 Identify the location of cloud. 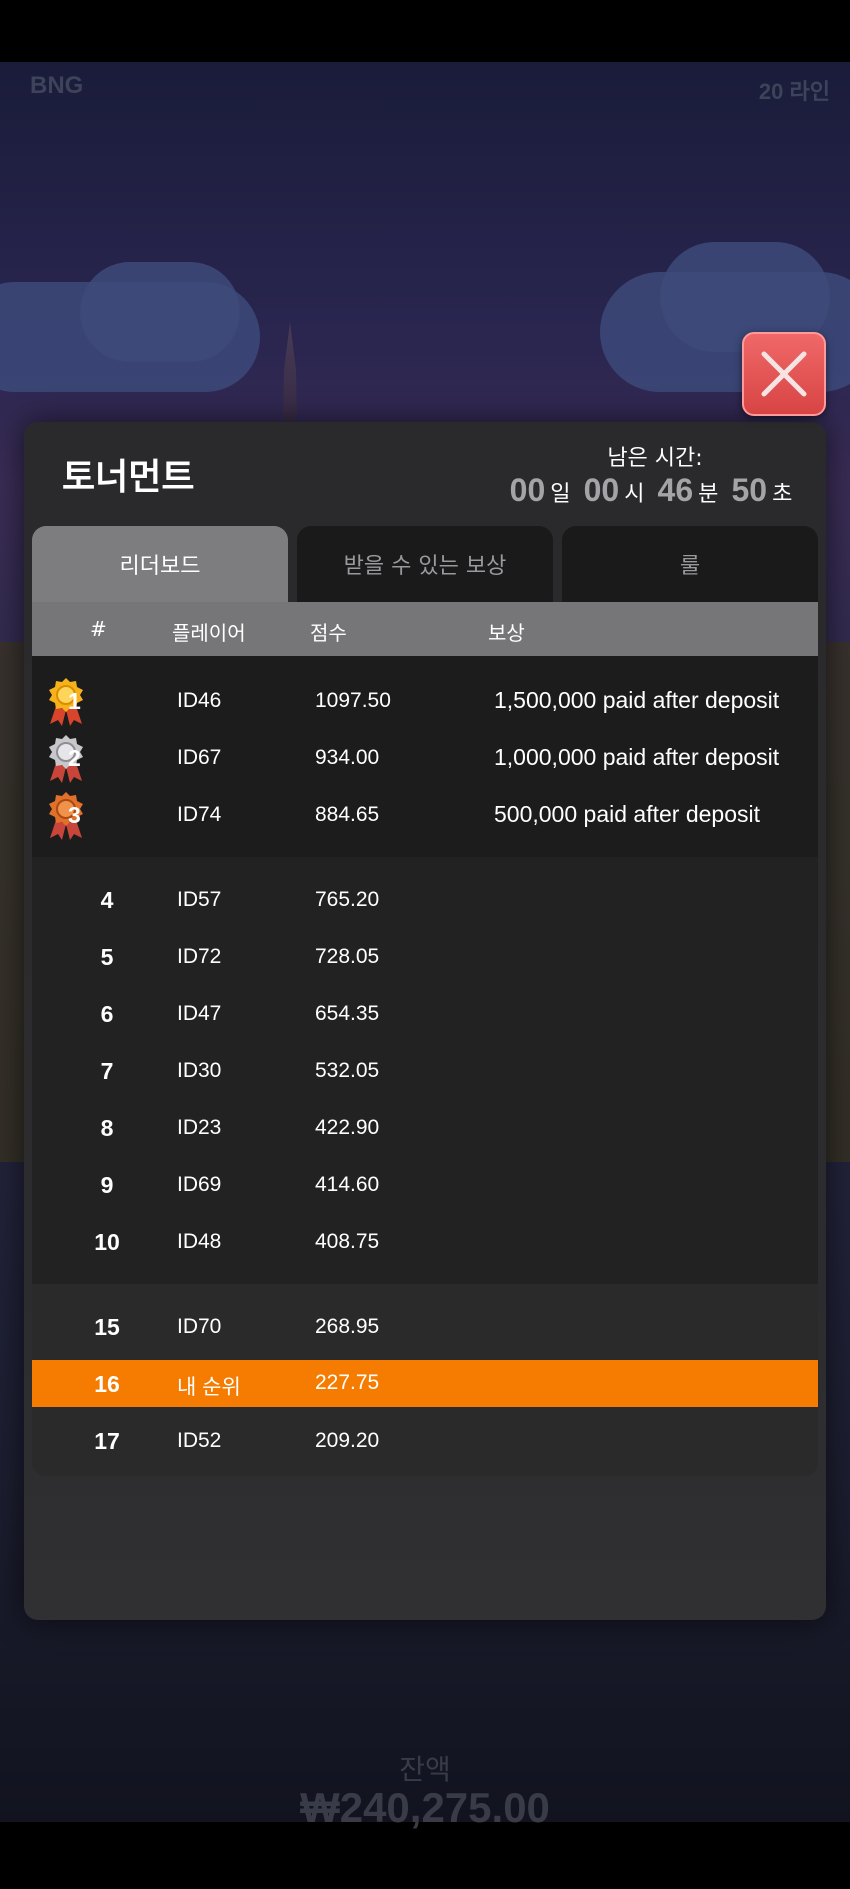
(160, 312).